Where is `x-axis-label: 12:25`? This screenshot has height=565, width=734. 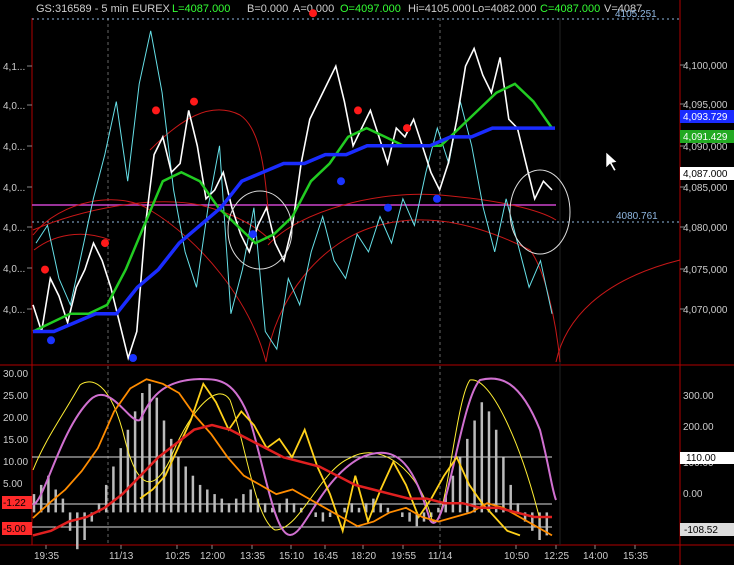
x-axis-label: 12:25 is located at coordinates (556, 556).